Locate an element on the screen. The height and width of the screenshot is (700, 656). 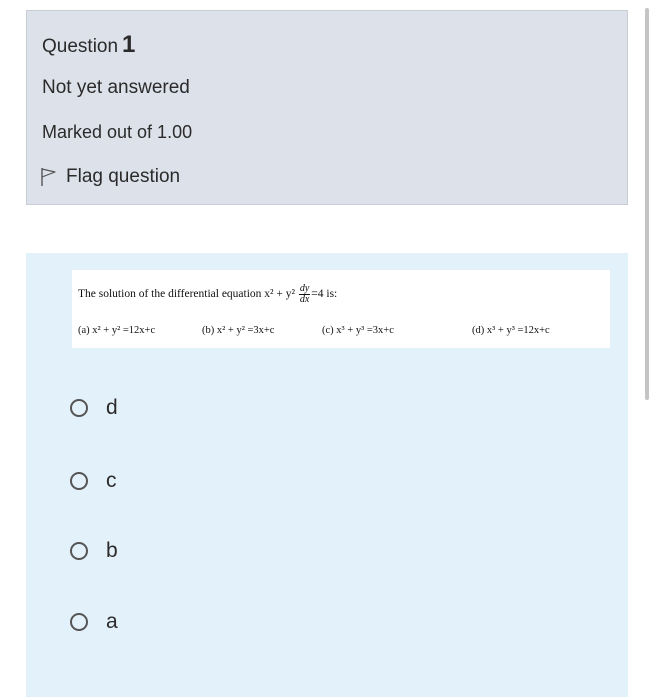
question-title: Question 1 is located at coordinates (88, 45).